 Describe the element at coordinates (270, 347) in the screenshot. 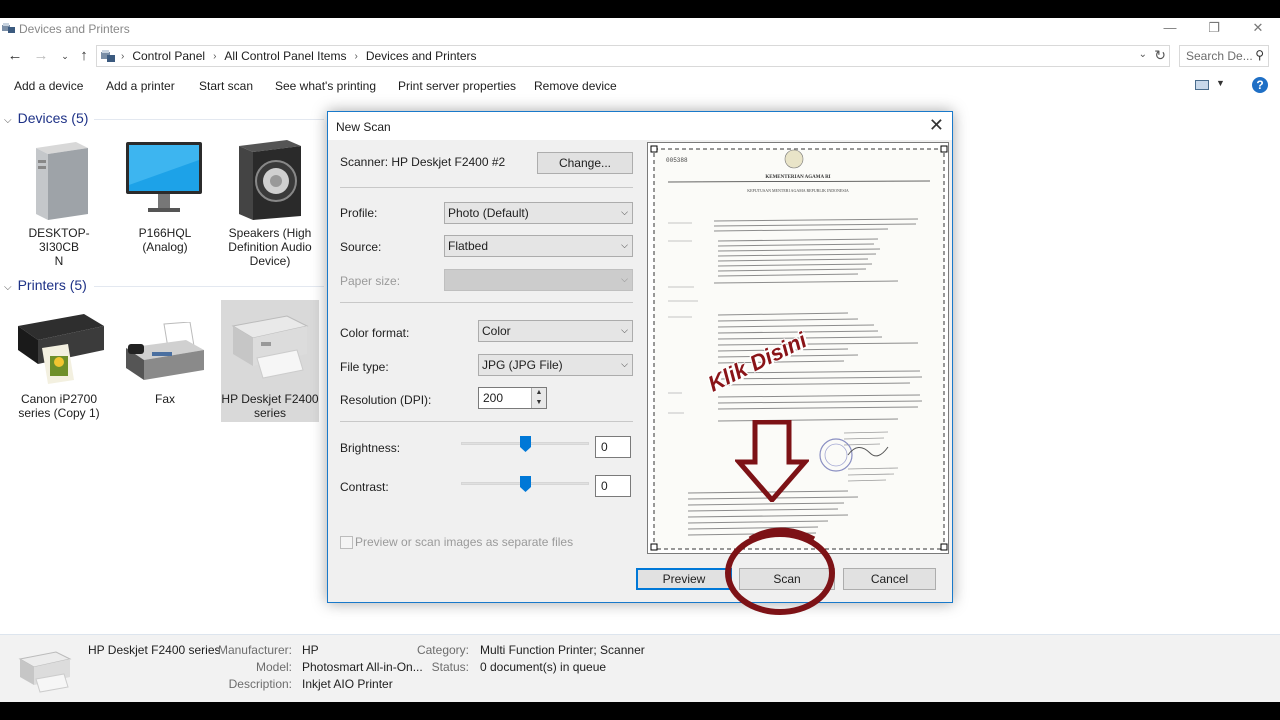

I see `all-in-one-printer-icon` at that location.